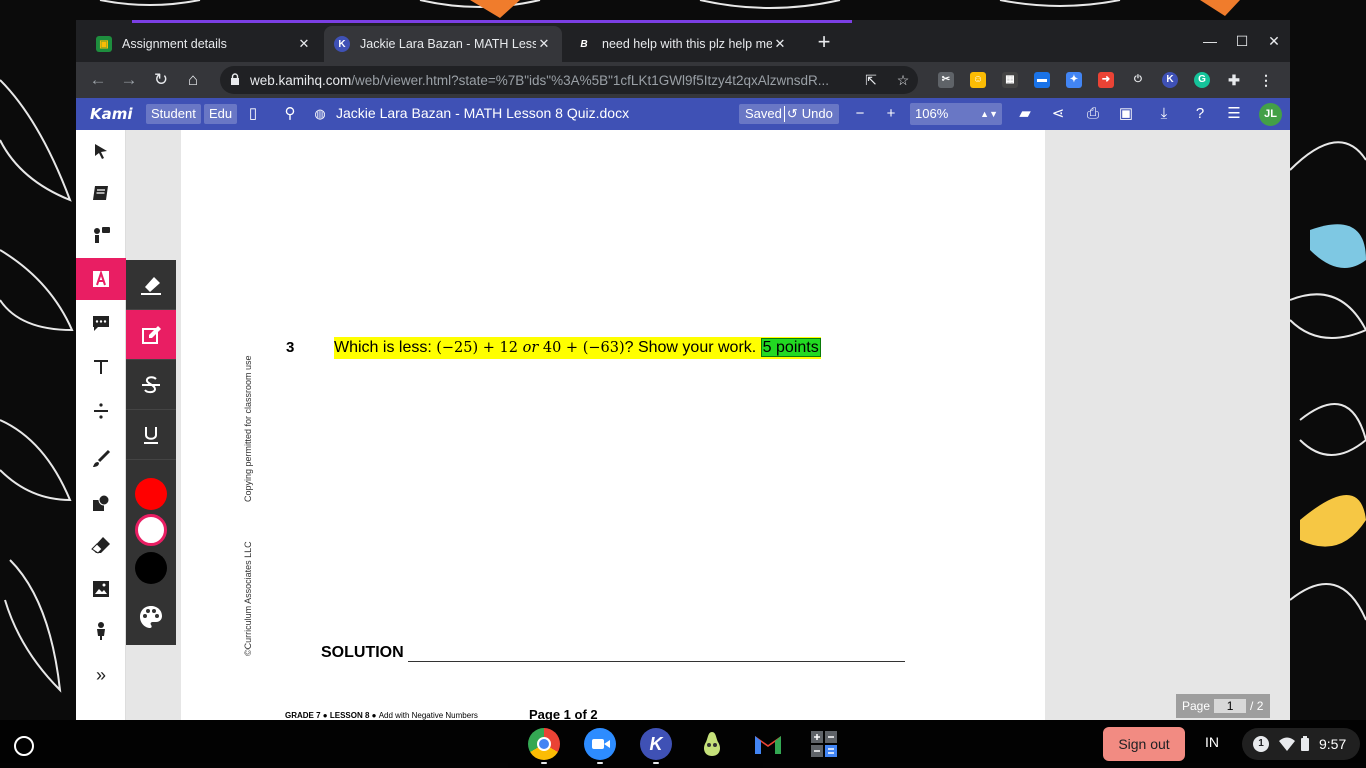  I want to click on system-shelf: K Sign out IN 1 9:57, so click(683, 744).